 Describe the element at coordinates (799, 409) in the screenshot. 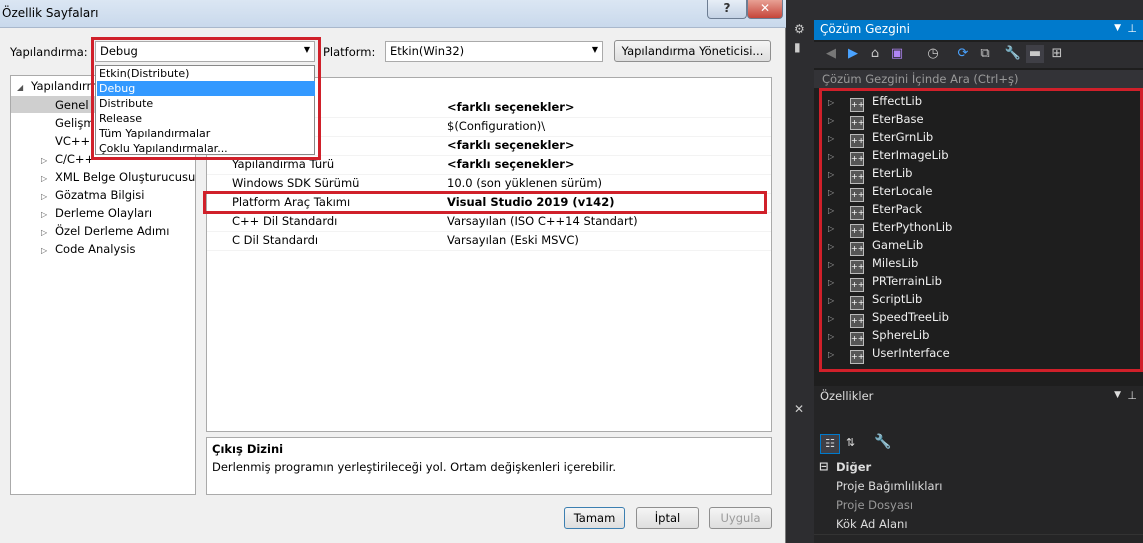

I see `close-icon: ✕` at that location.